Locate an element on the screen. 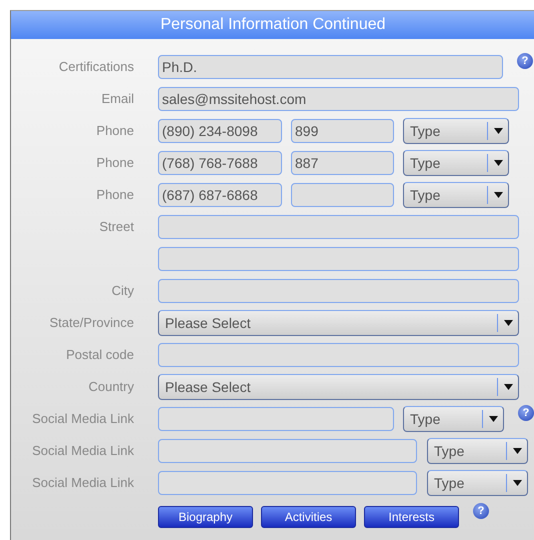  input-field: (687) 687-6868 is located at coordinates (220, 195).